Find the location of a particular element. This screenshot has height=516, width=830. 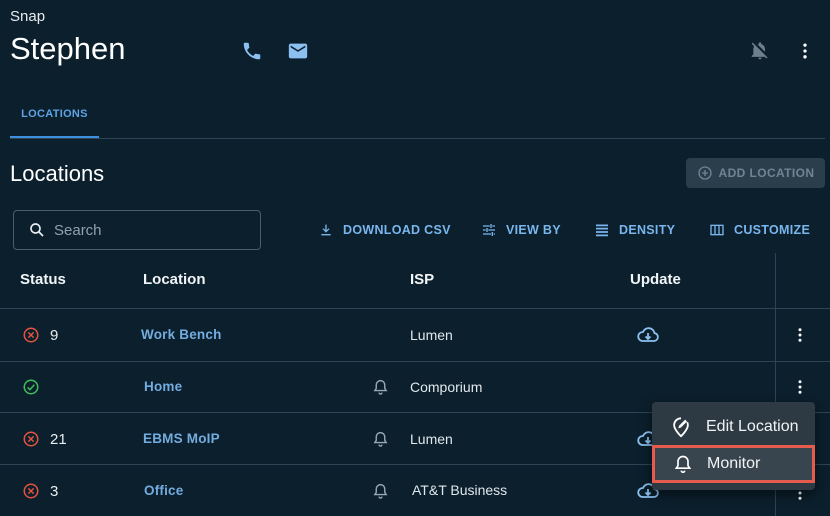

menu-item-label: Monitor is located at coordinates (734, 463).